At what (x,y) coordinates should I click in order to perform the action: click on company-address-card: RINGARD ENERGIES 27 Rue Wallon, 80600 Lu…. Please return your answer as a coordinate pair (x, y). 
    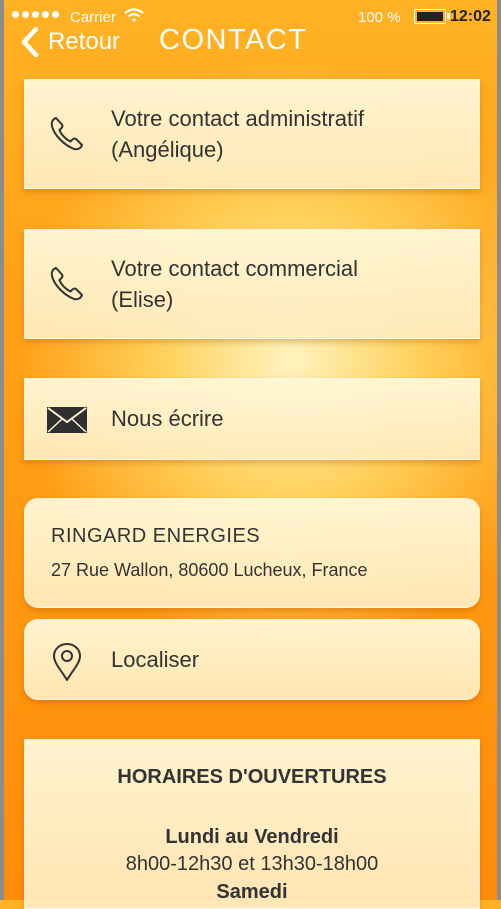
    Looking at the image, I should click on (252, 553).